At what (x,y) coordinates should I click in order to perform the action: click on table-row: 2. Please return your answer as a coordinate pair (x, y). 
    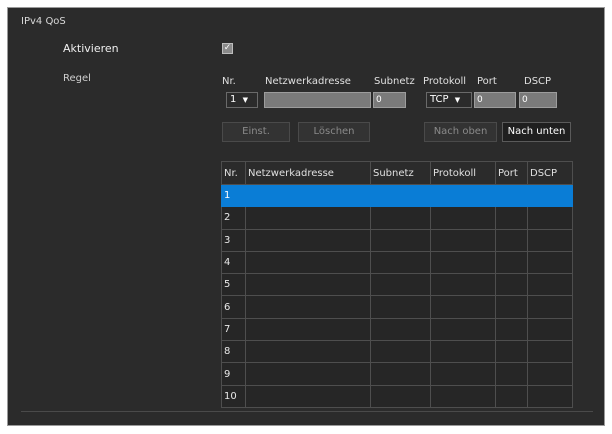
    Looking at the image, I should click on (397, 218).